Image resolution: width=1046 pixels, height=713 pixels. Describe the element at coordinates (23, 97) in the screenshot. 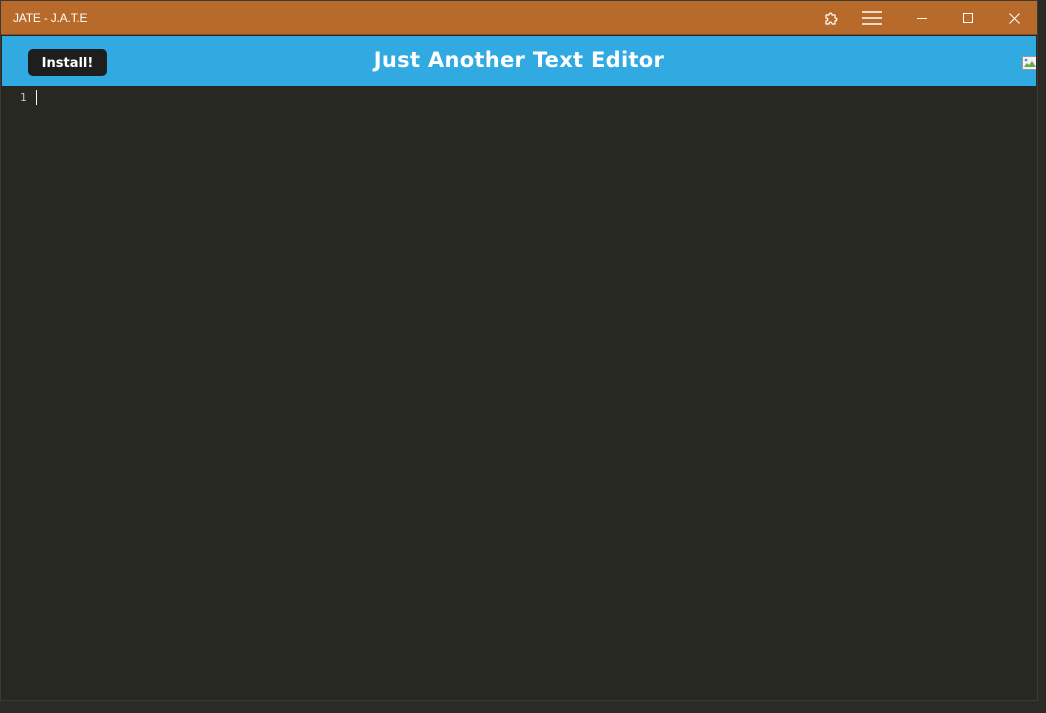

I see `line-number: 1` at that location.